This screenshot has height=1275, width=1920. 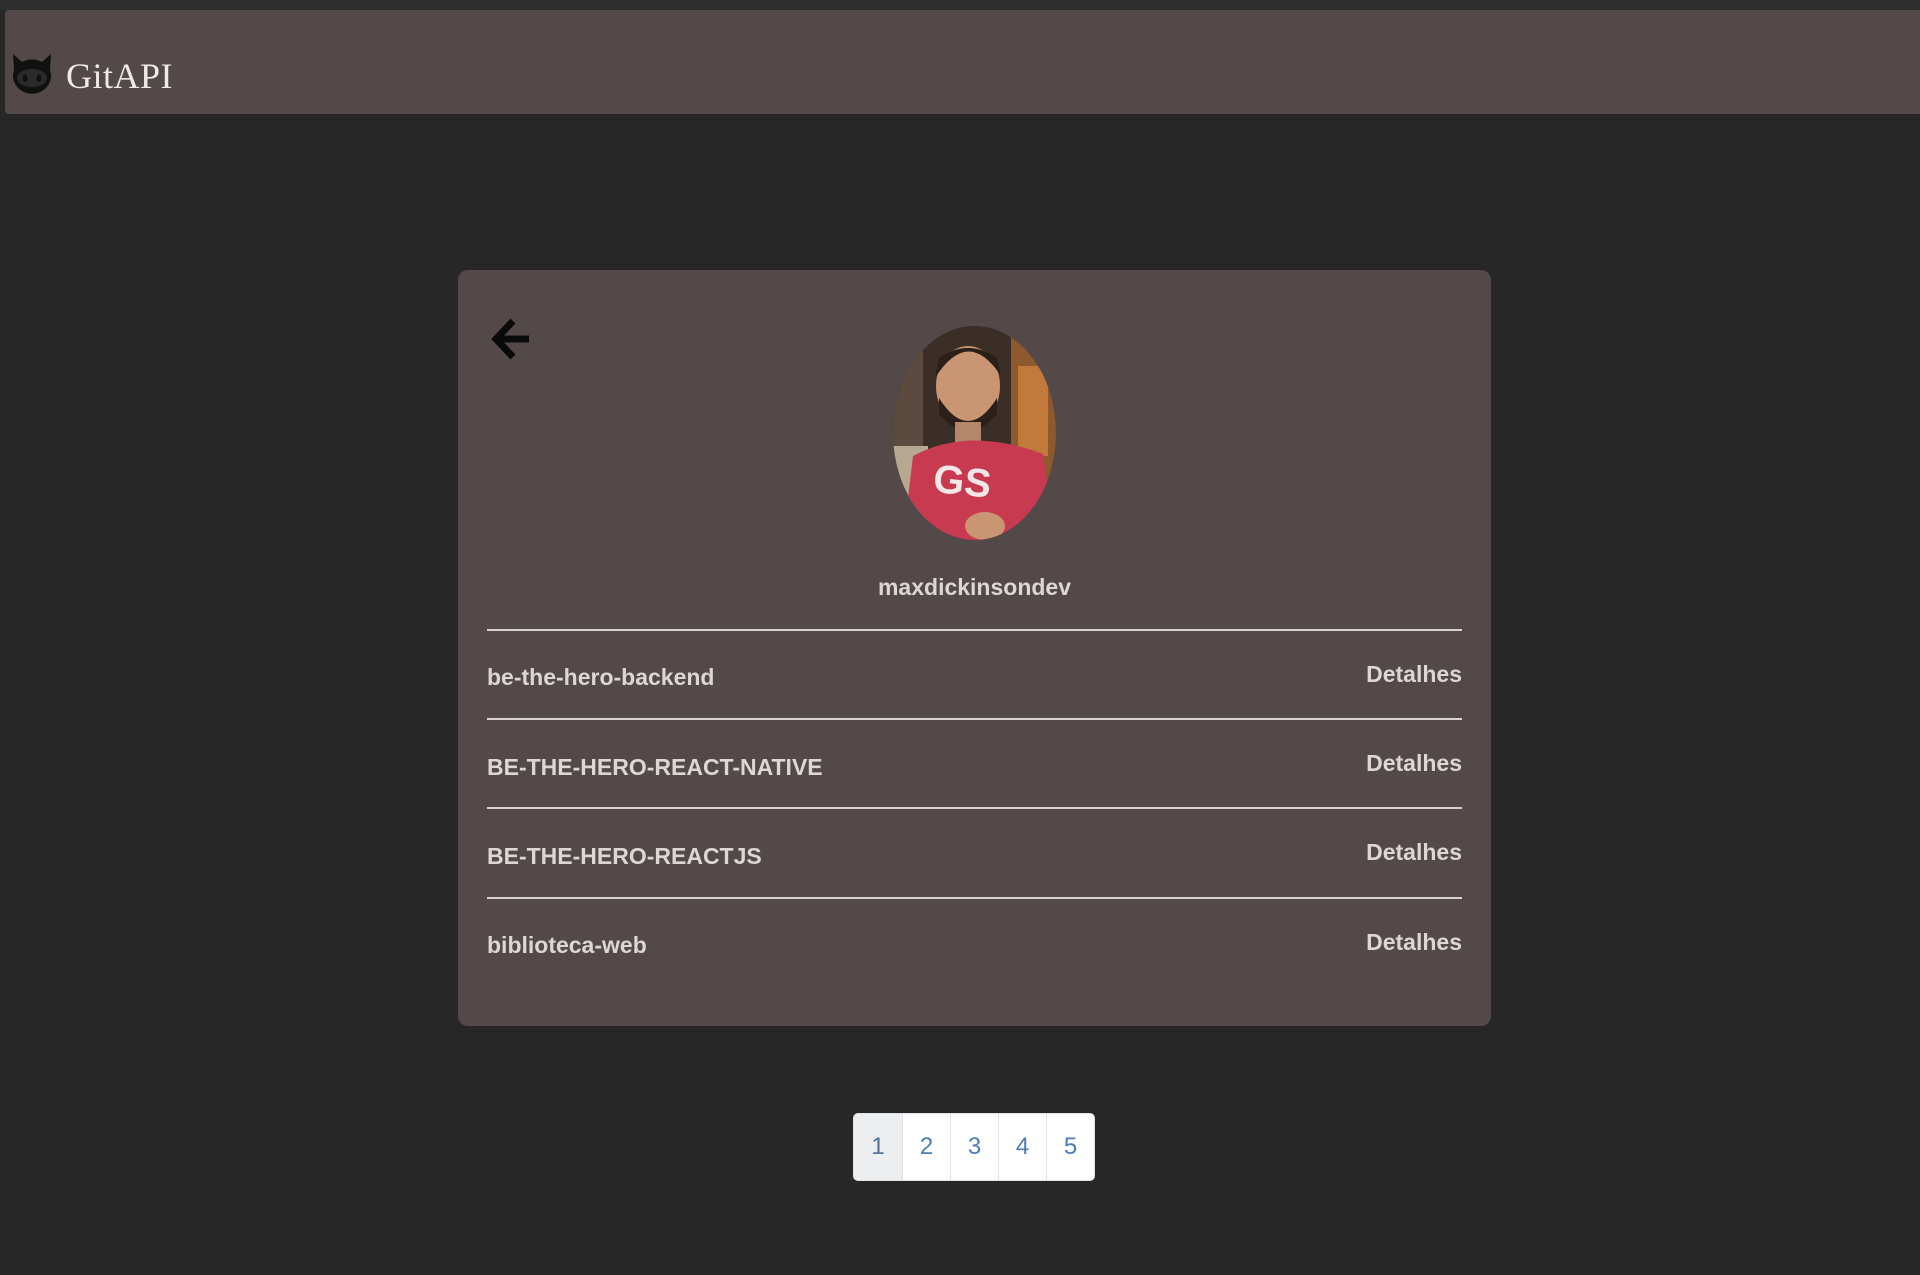 What do you see at coordinates (962, 482) in the screenshot?
I see `svg-text: GS` at bounding box center [962, 482].